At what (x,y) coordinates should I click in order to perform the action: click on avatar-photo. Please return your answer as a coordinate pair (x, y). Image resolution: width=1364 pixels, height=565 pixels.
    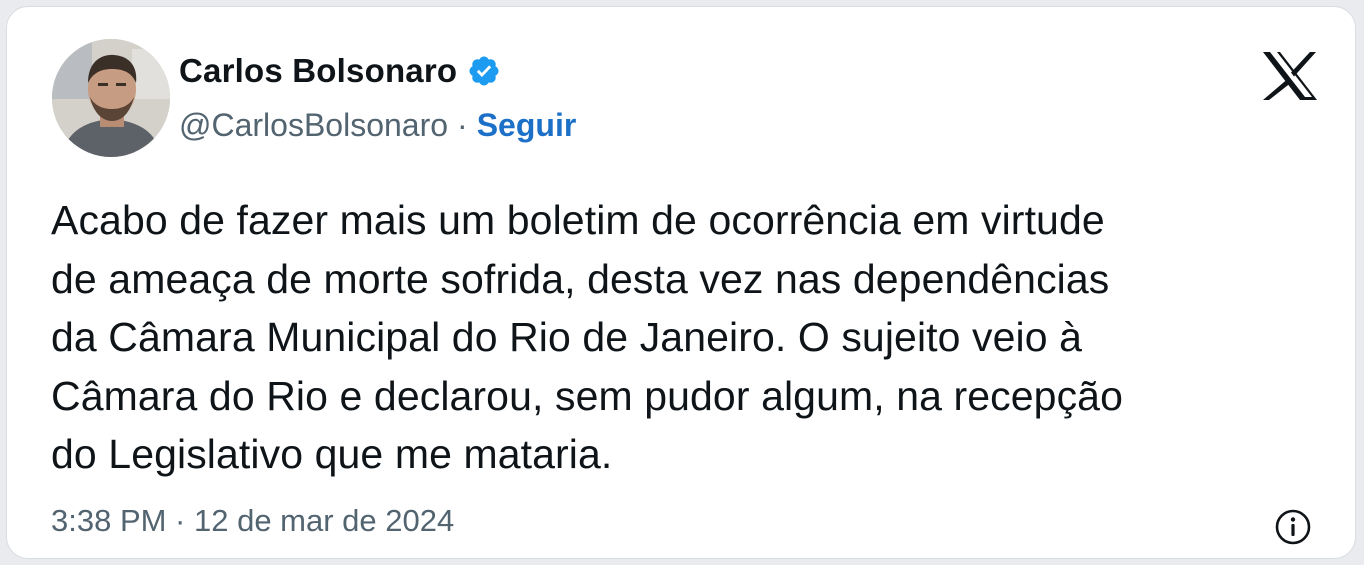
    Looking at the image, I should click on (111, 98).